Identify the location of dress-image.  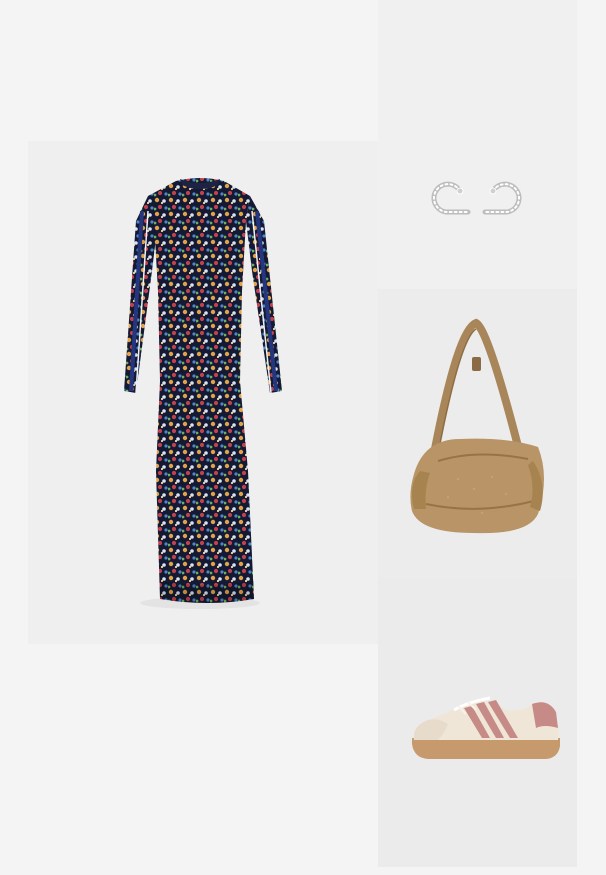
(203, 393).